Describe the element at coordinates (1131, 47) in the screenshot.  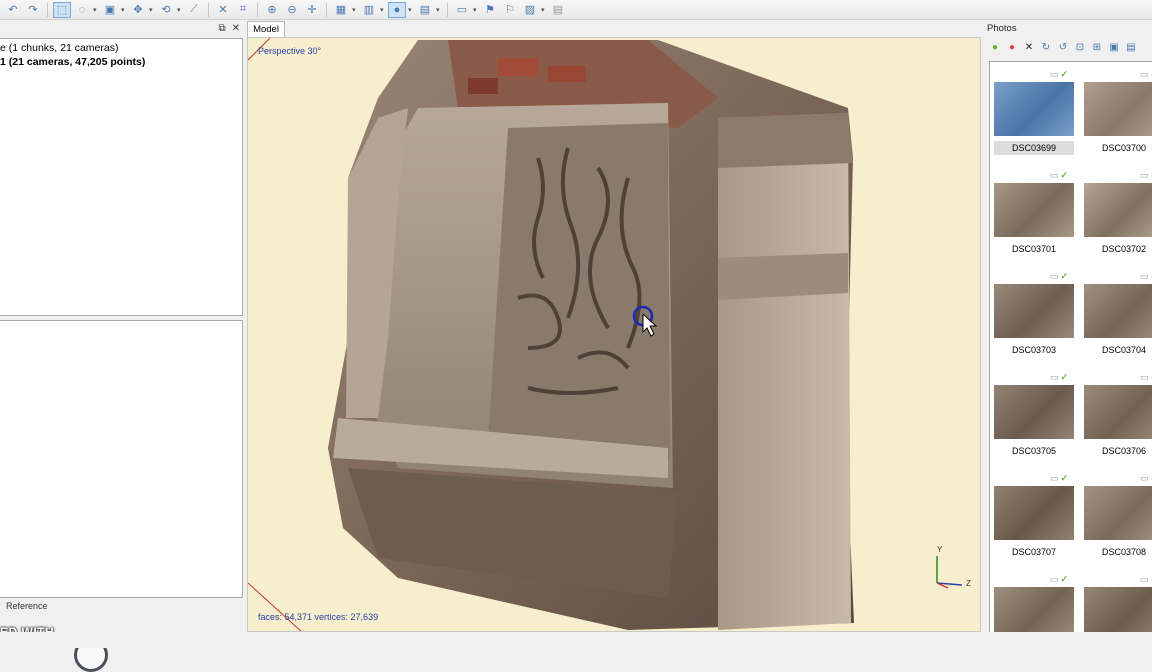
I see `list-view-icon: ▤` at that location.